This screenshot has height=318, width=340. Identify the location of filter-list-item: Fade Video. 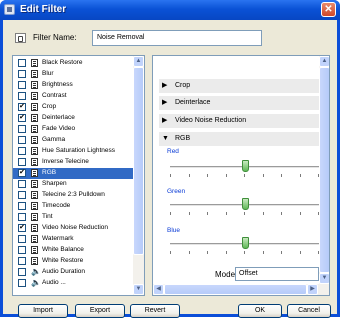
(73, 129).